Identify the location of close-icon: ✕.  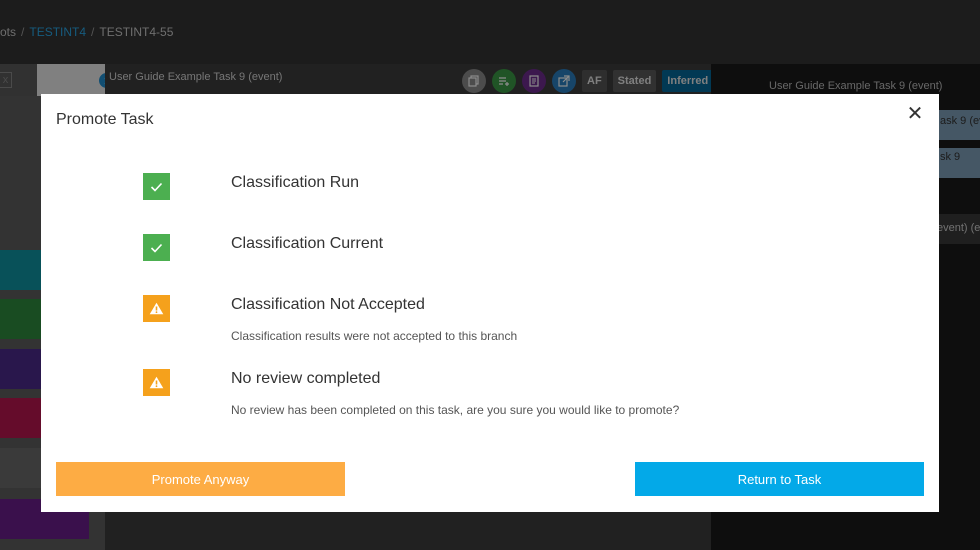
(915, 114).